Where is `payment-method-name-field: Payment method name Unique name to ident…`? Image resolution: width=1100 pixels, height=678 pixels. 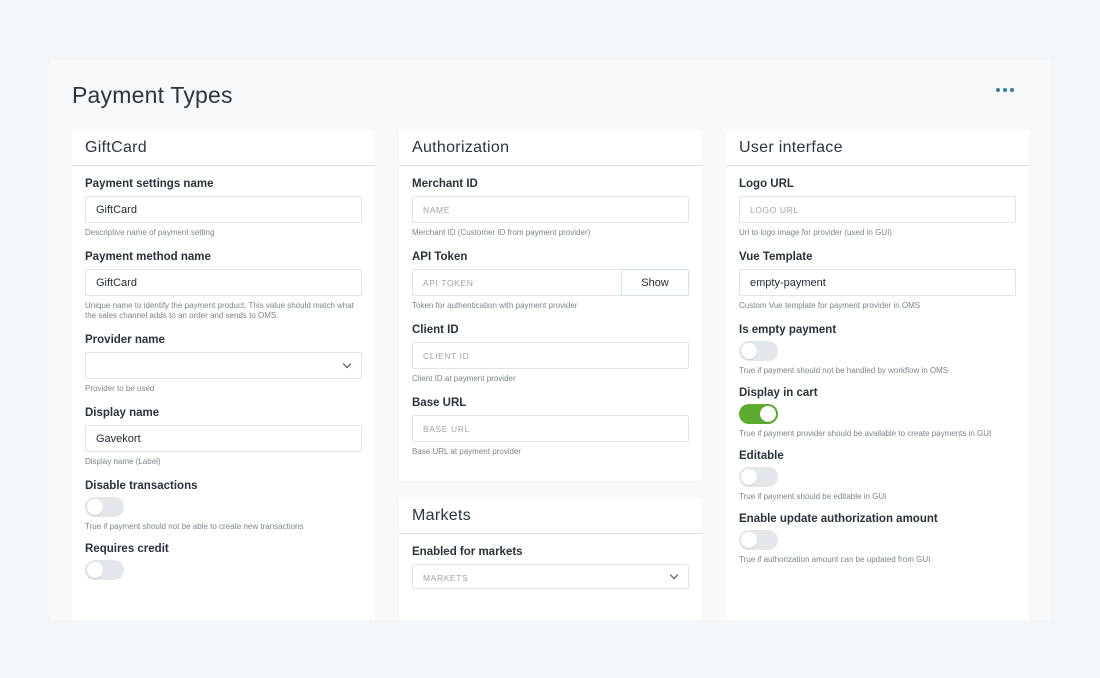
payment-method-name-field: Payment method name Unique name to ident… is located at coordinates (223, 286).